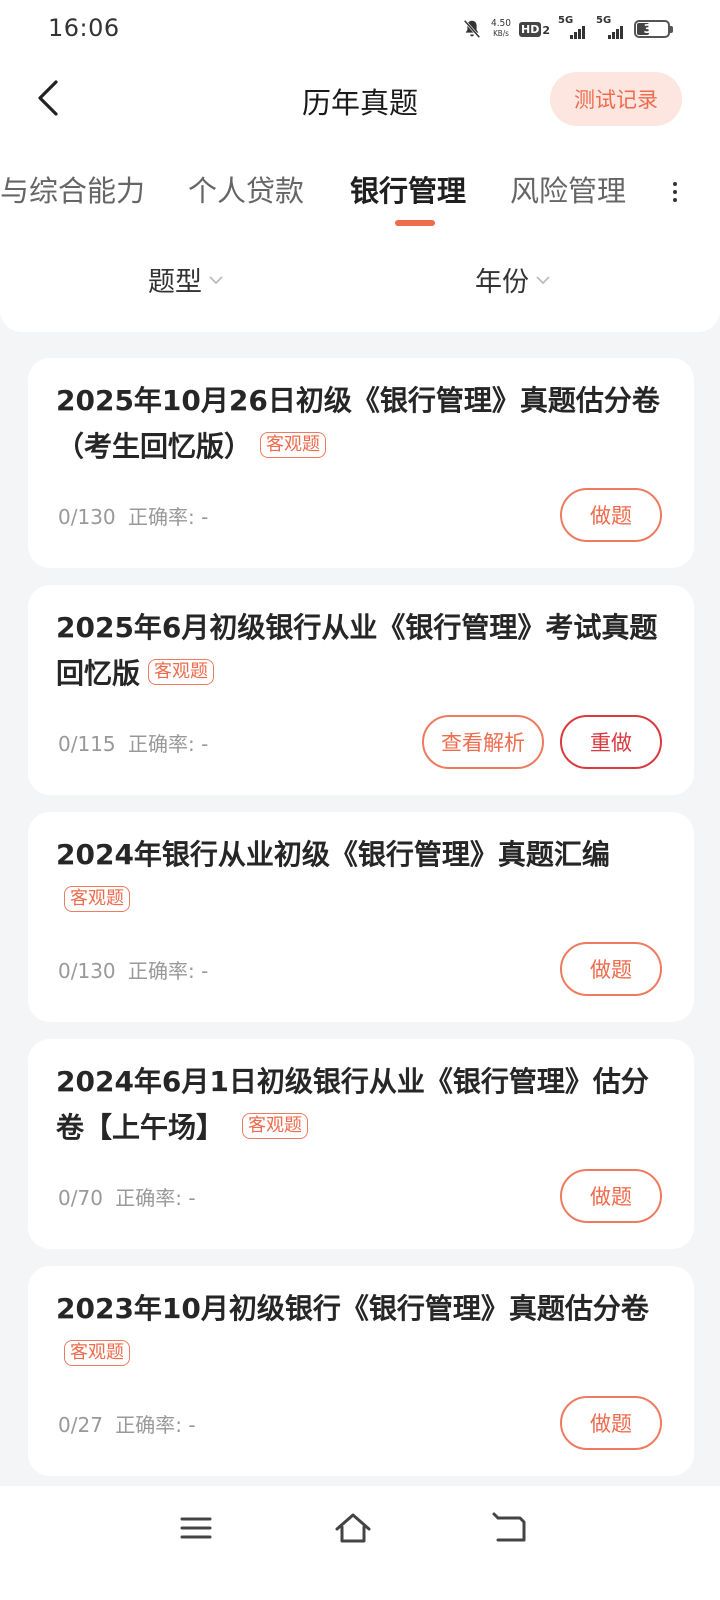 This screenshot has height=1600, width=720. What do you see at coordinates (500, 23) in the screenshot?
I see `net-speed-value: 4.50` at bounding box center [500, 23].